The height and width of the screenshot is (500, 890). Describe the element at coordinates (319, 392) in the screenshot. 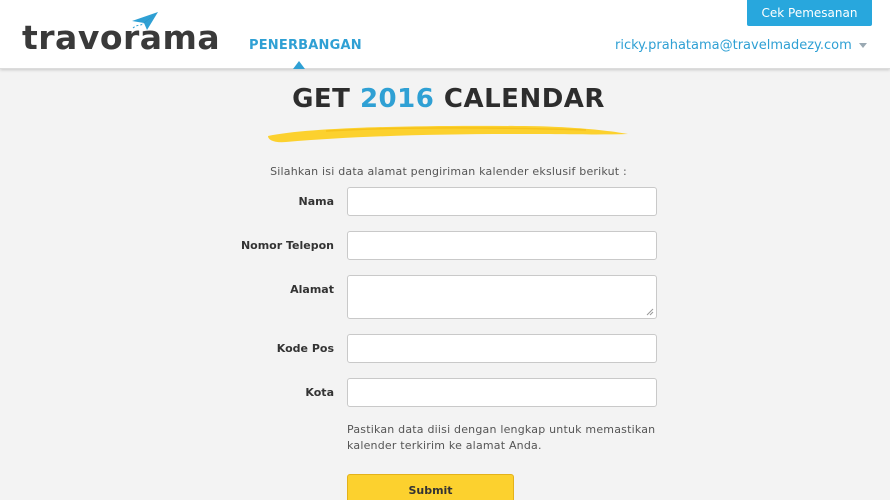

I see `kota-label: Kota` at that location.